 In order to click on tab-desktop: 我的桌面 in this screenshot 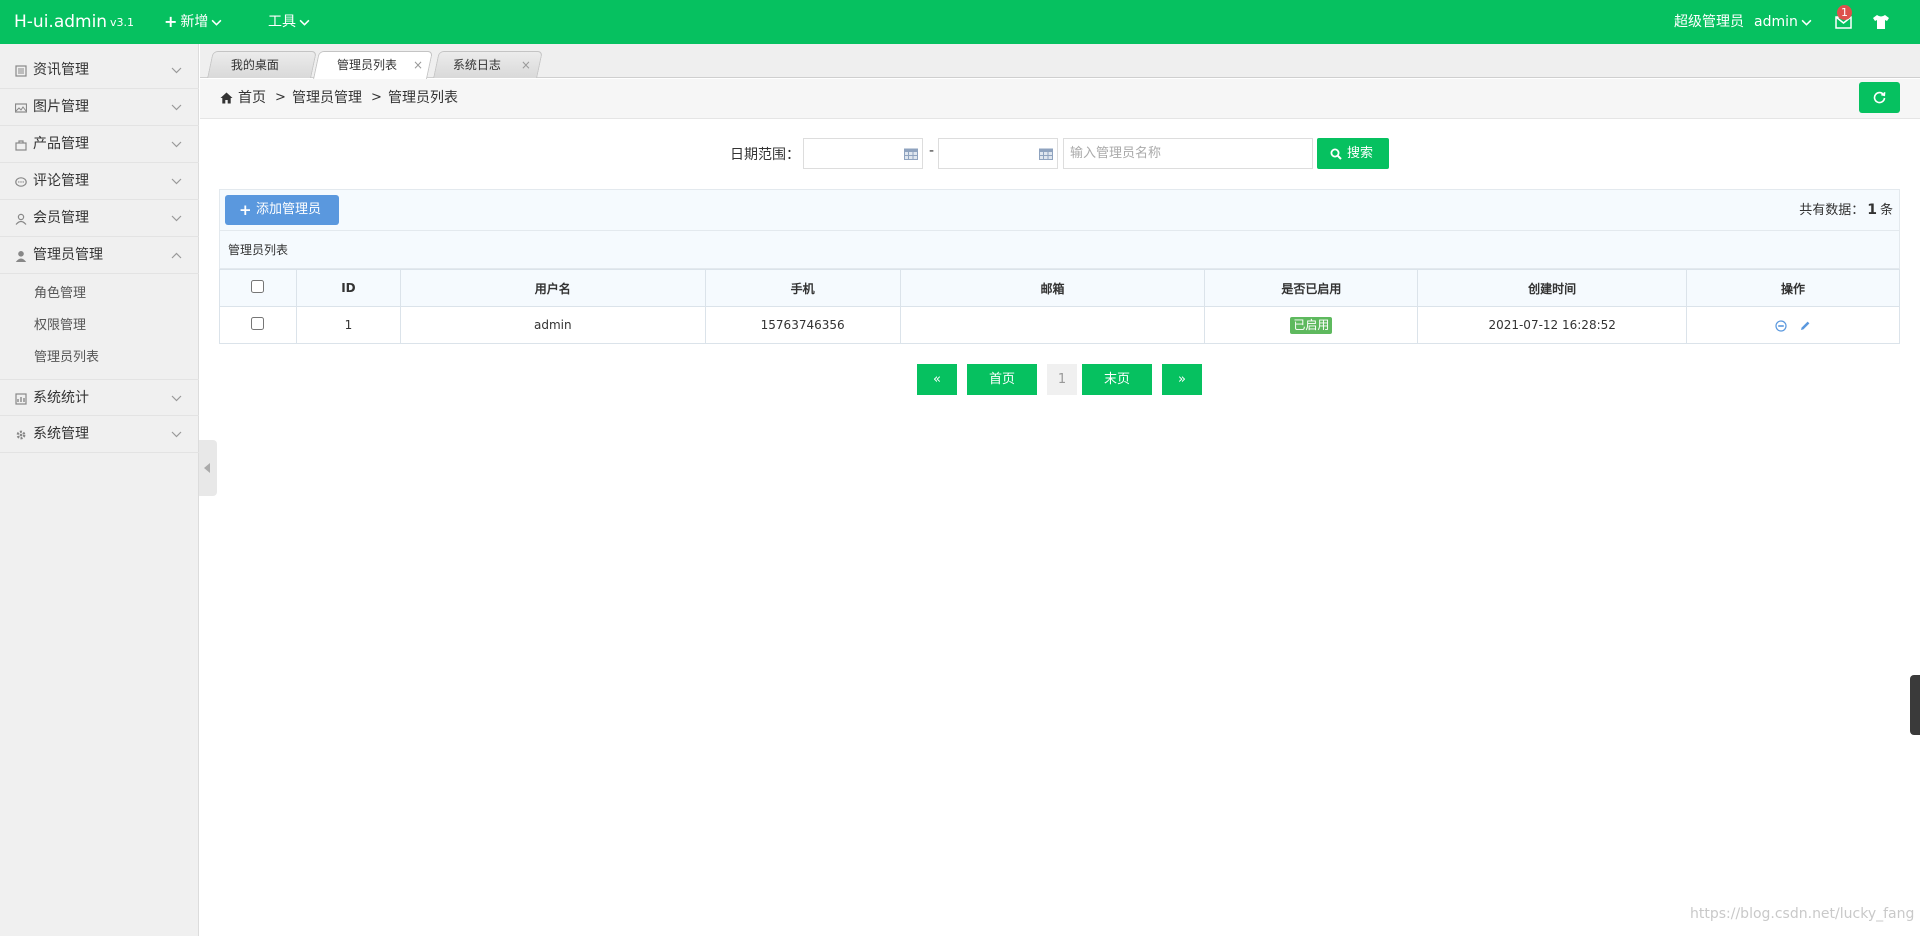, I will do `click(262, 64)`.